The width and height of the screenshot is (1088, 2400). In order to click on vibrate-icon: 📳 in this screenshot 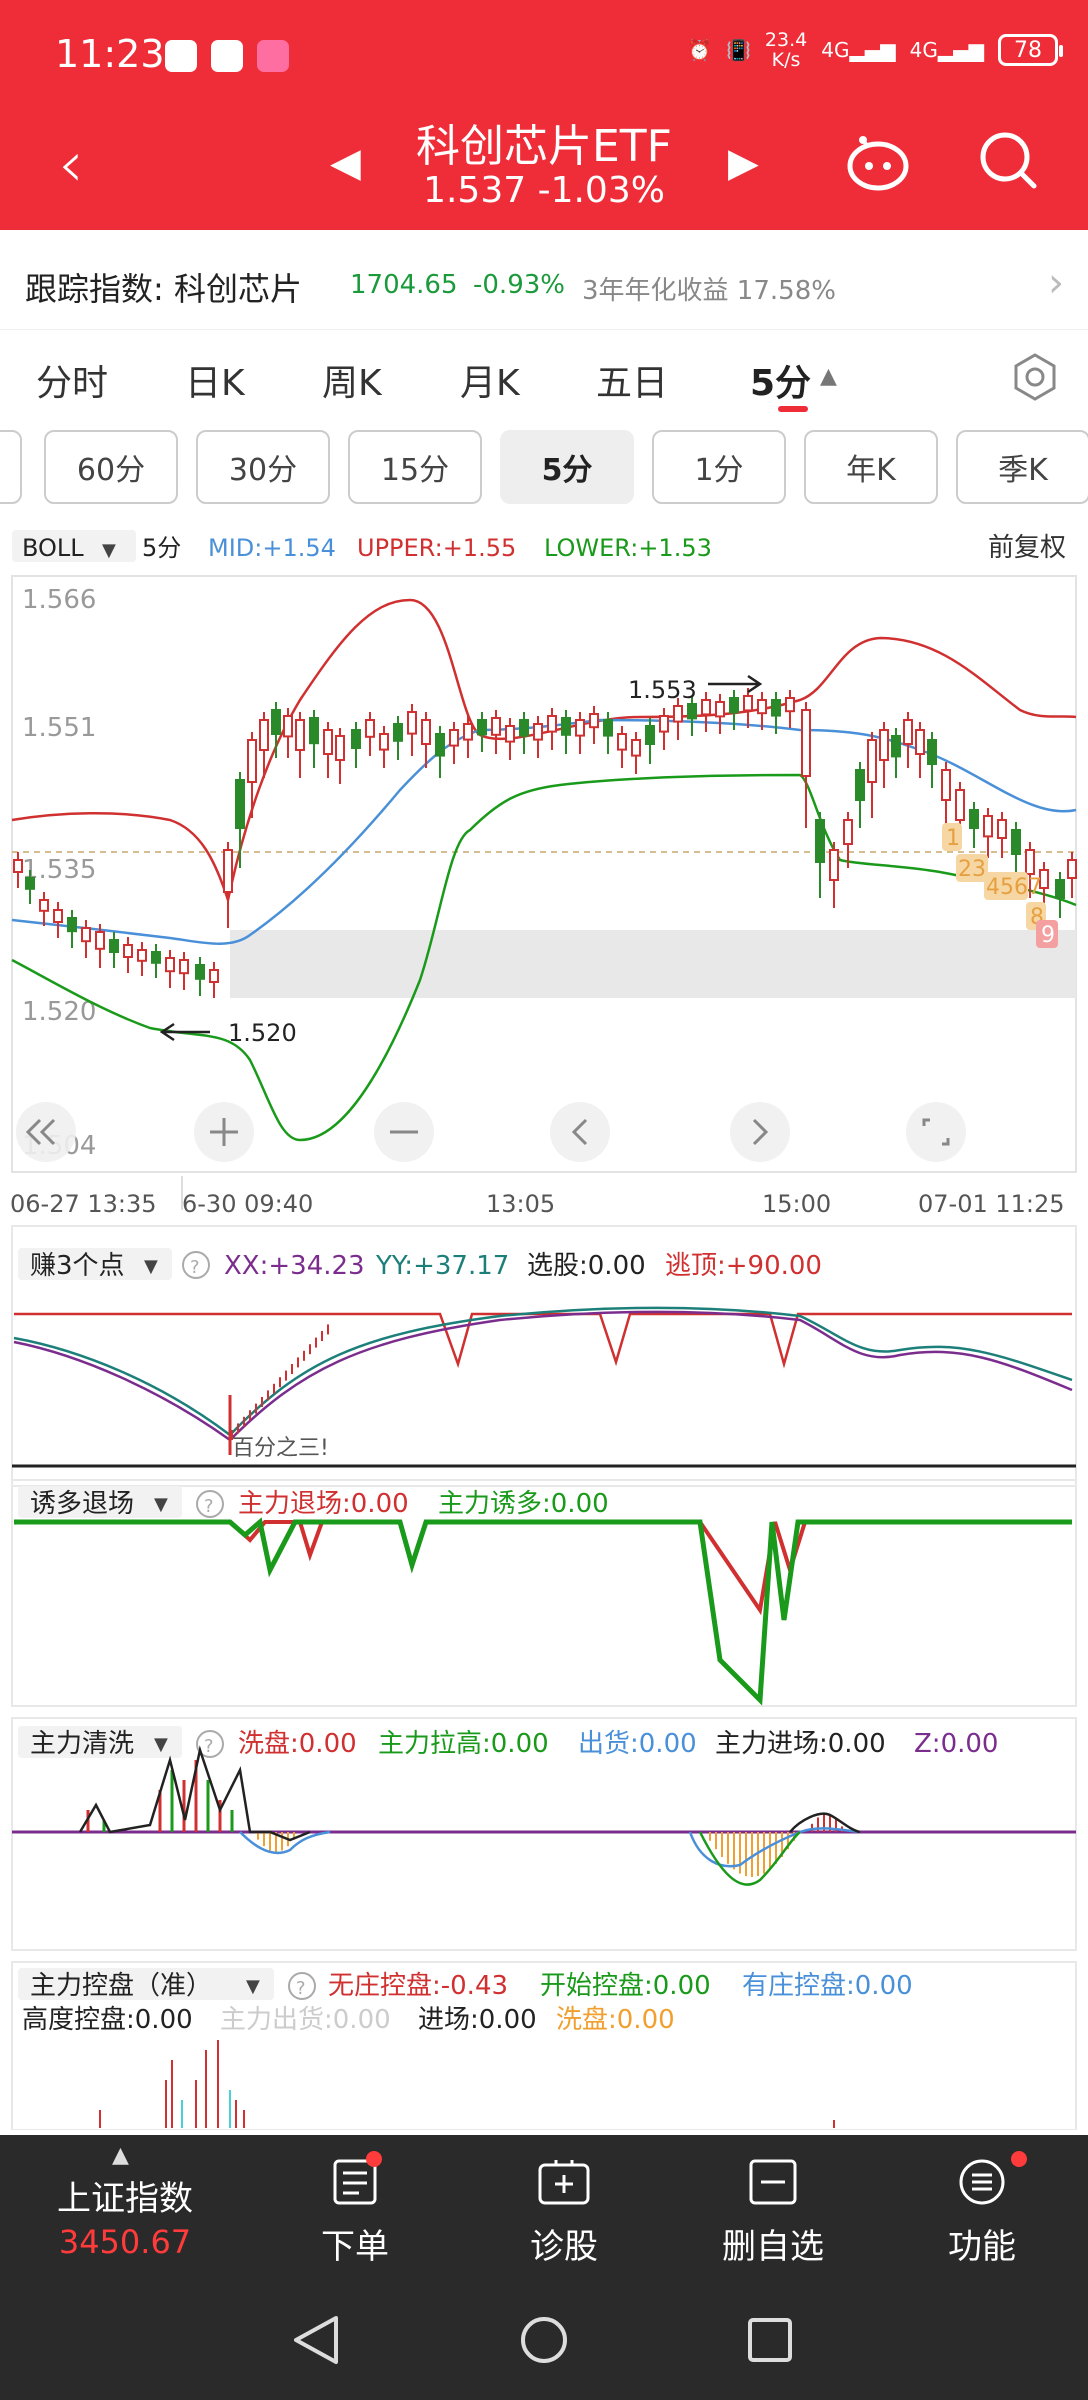, I will do `click(738, 50)`.